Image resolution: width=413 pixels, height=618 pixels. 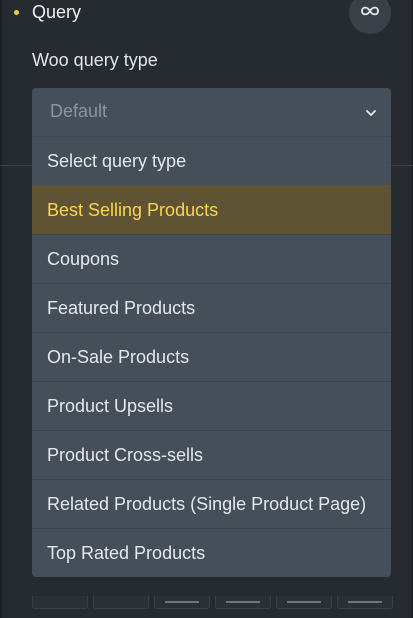 I want to click on chevron-down-icon, so click(x=371, y=112).